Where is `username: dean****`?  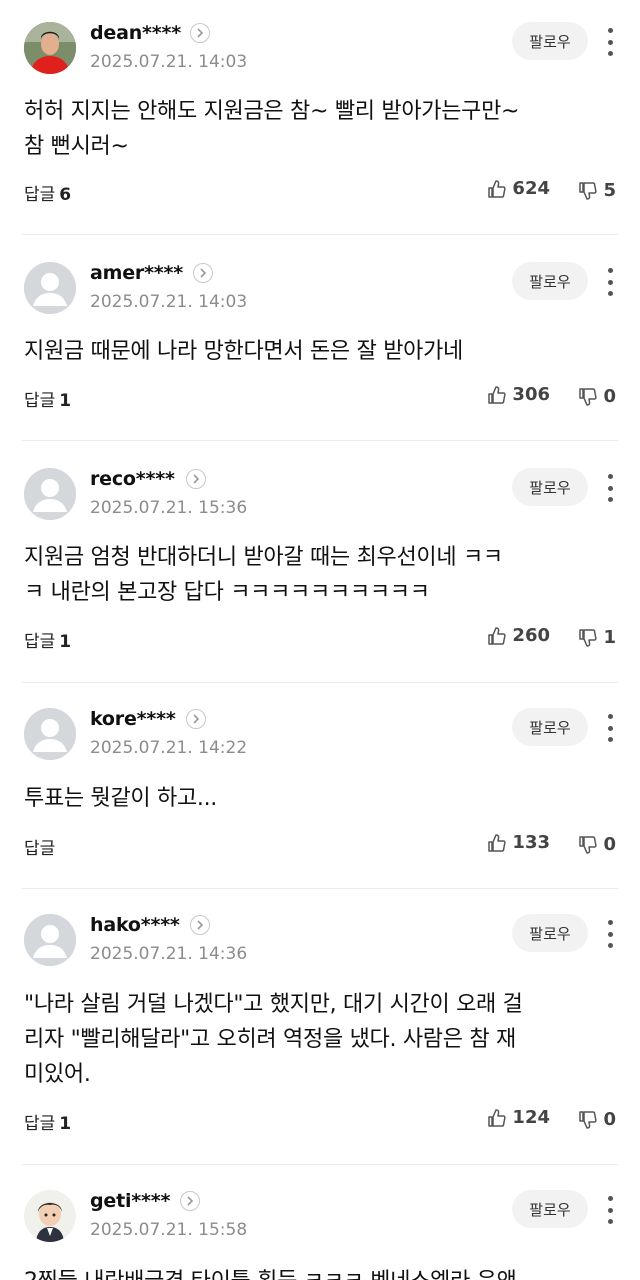 username: dean**** is located at coordinates (135, 33).